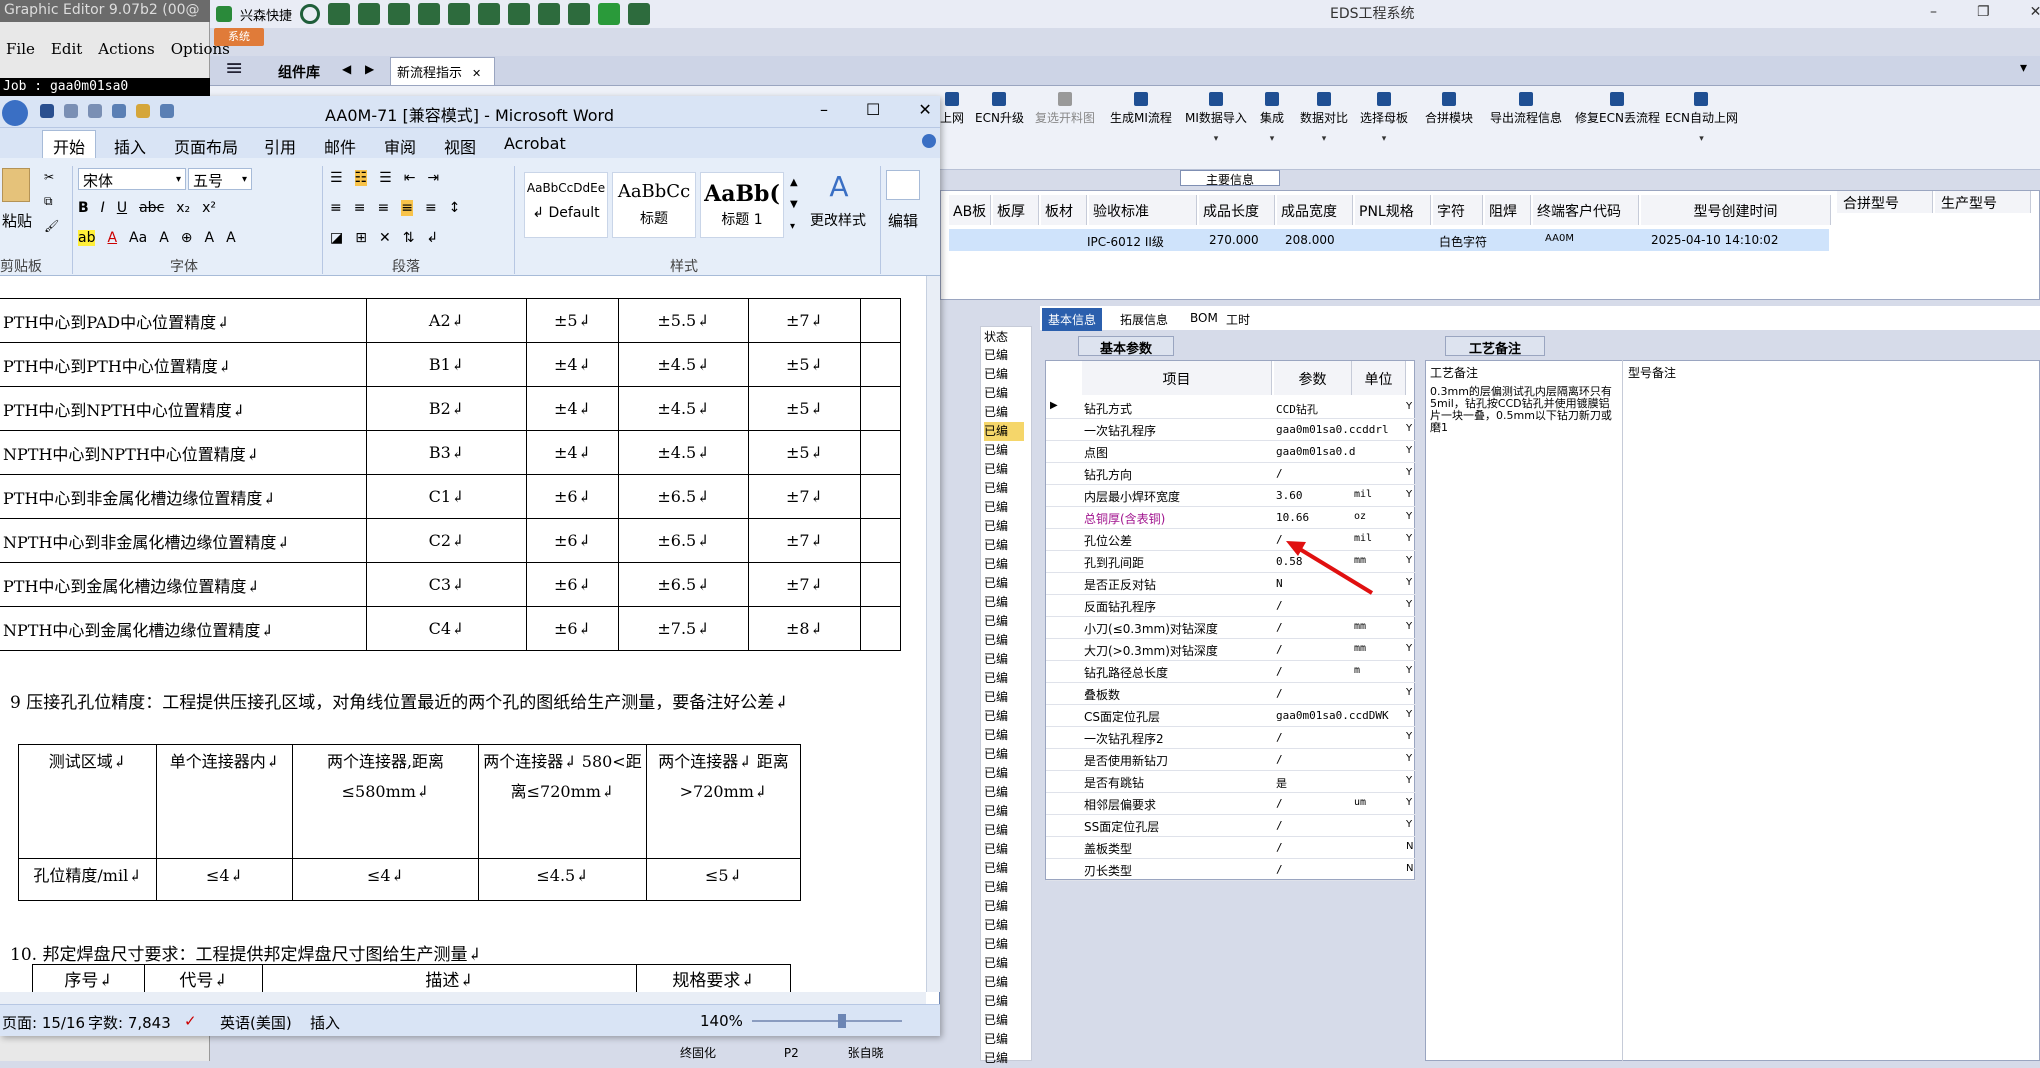  I want to click on param-row: 点图 gaa0m01sa0.d Y, so click(1231, 452).